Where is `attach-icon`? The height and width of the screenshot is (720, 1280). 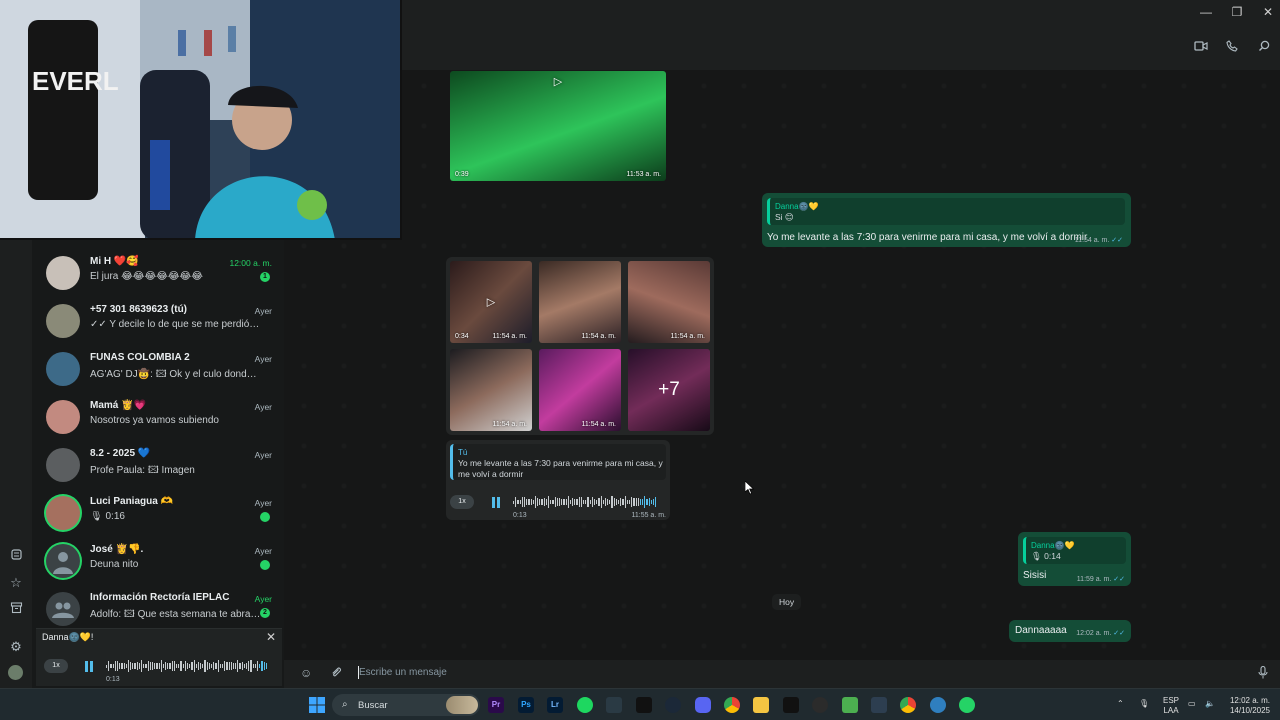 attach-icon is located at coordinates (336, 673).